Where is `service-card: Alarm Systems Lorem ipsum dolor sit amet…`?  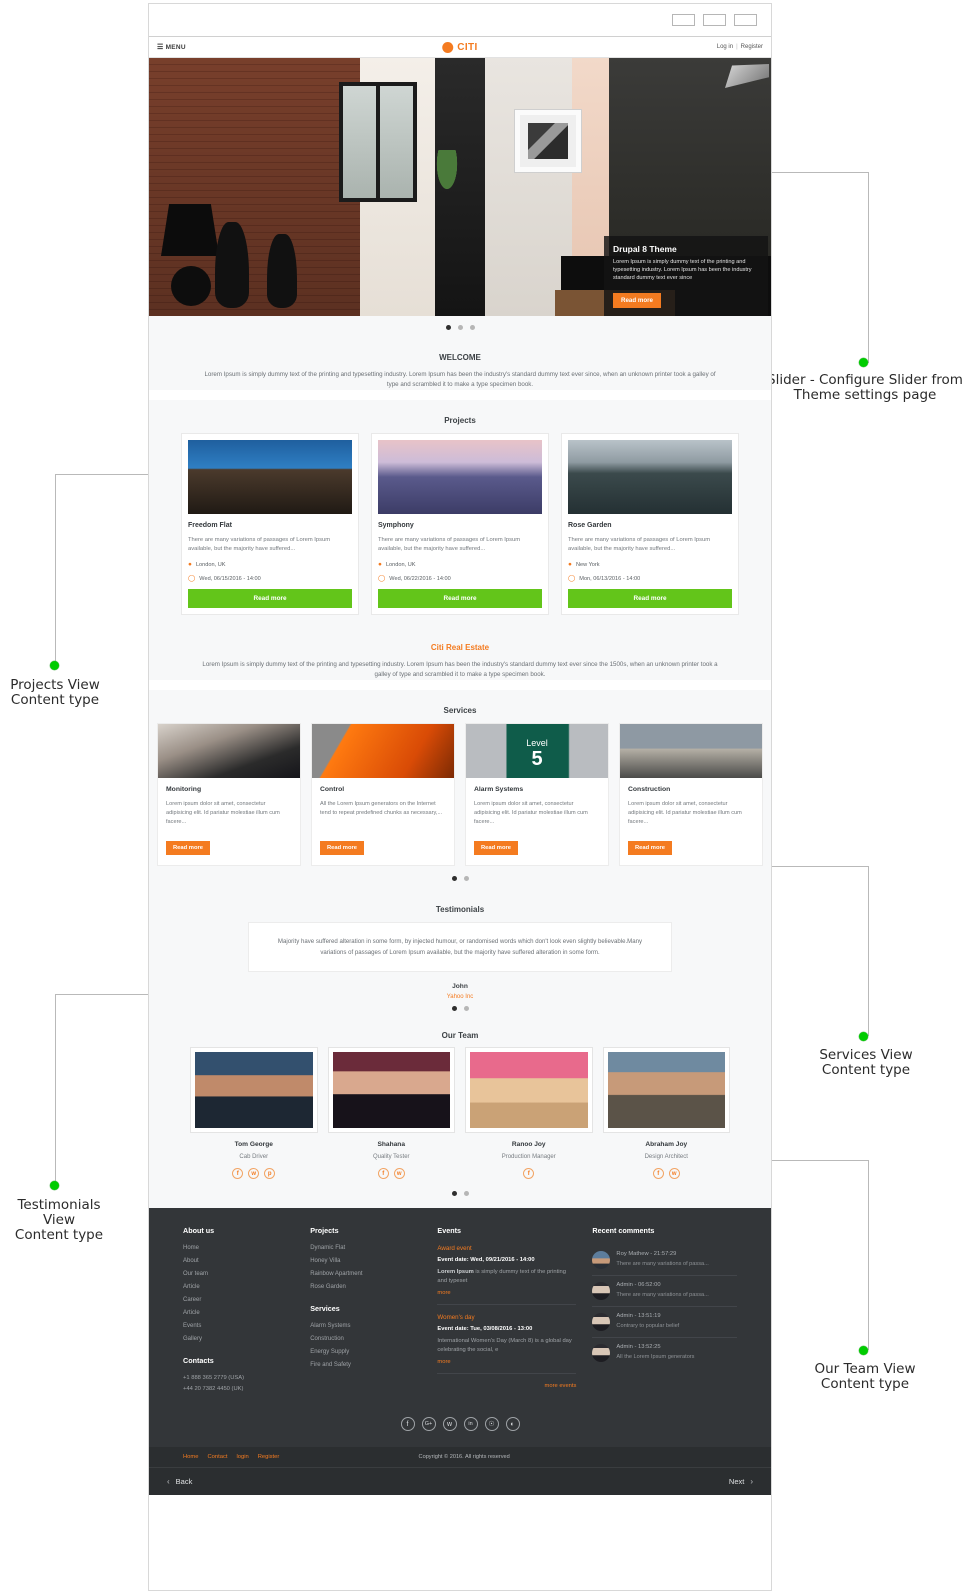 service-card: Alarm Systems Lorem ipsum dolor sit amet… is located at coordinates (537, 794).